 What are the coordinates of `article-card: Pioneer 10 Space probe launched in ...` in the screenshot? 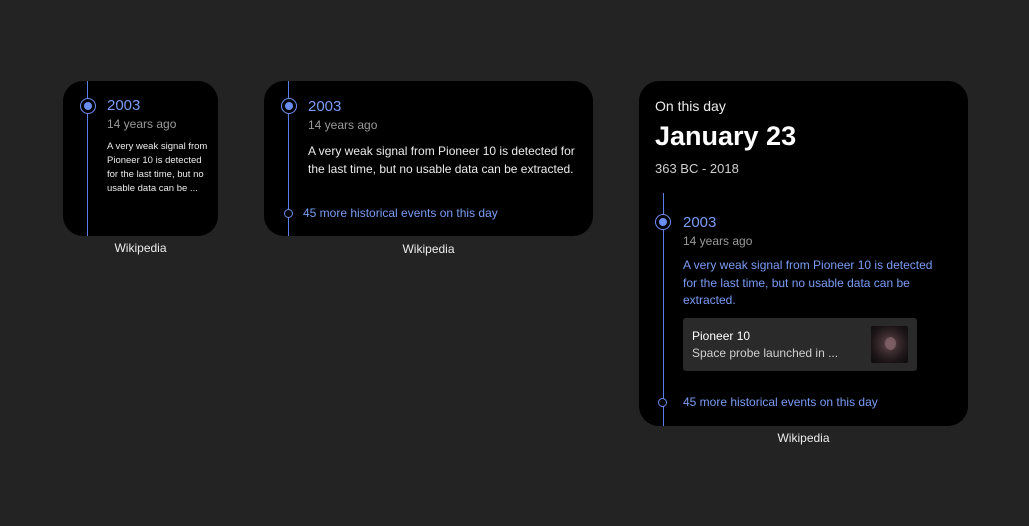 It's located at (800, 344).